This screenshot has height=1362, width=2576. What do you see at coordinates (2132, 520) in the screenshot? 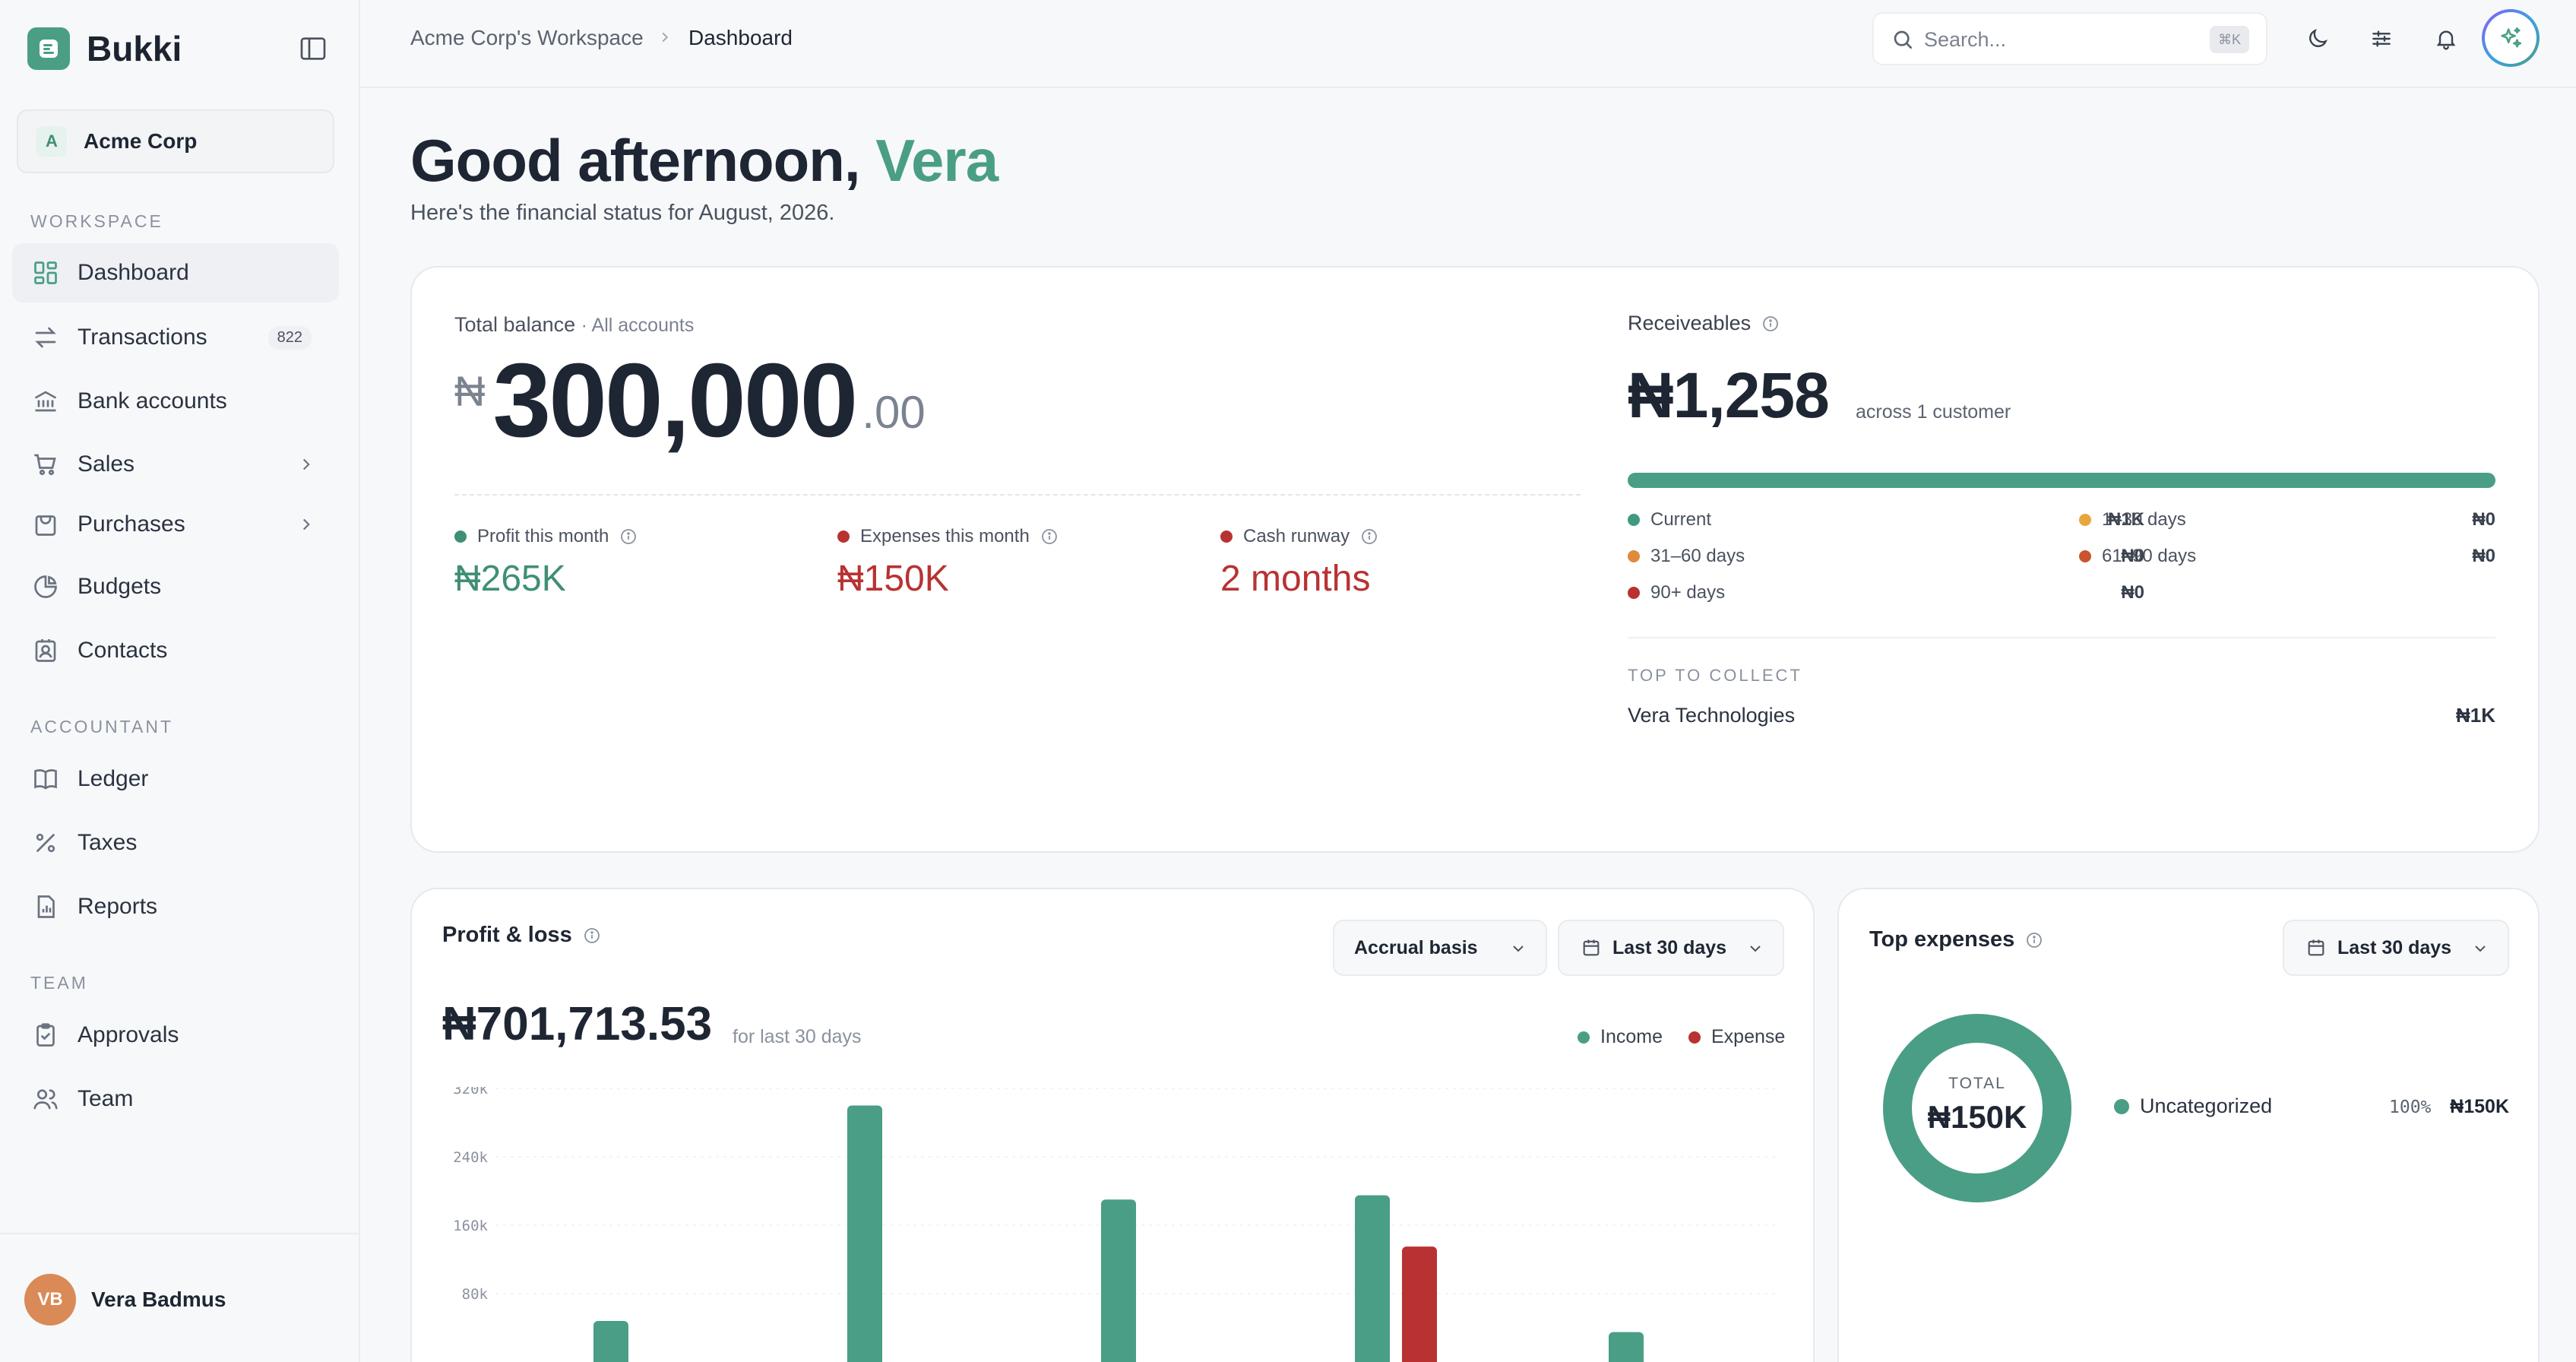
I see `aging-1-30: 1–30 days` at bounding box center [2132, 520].